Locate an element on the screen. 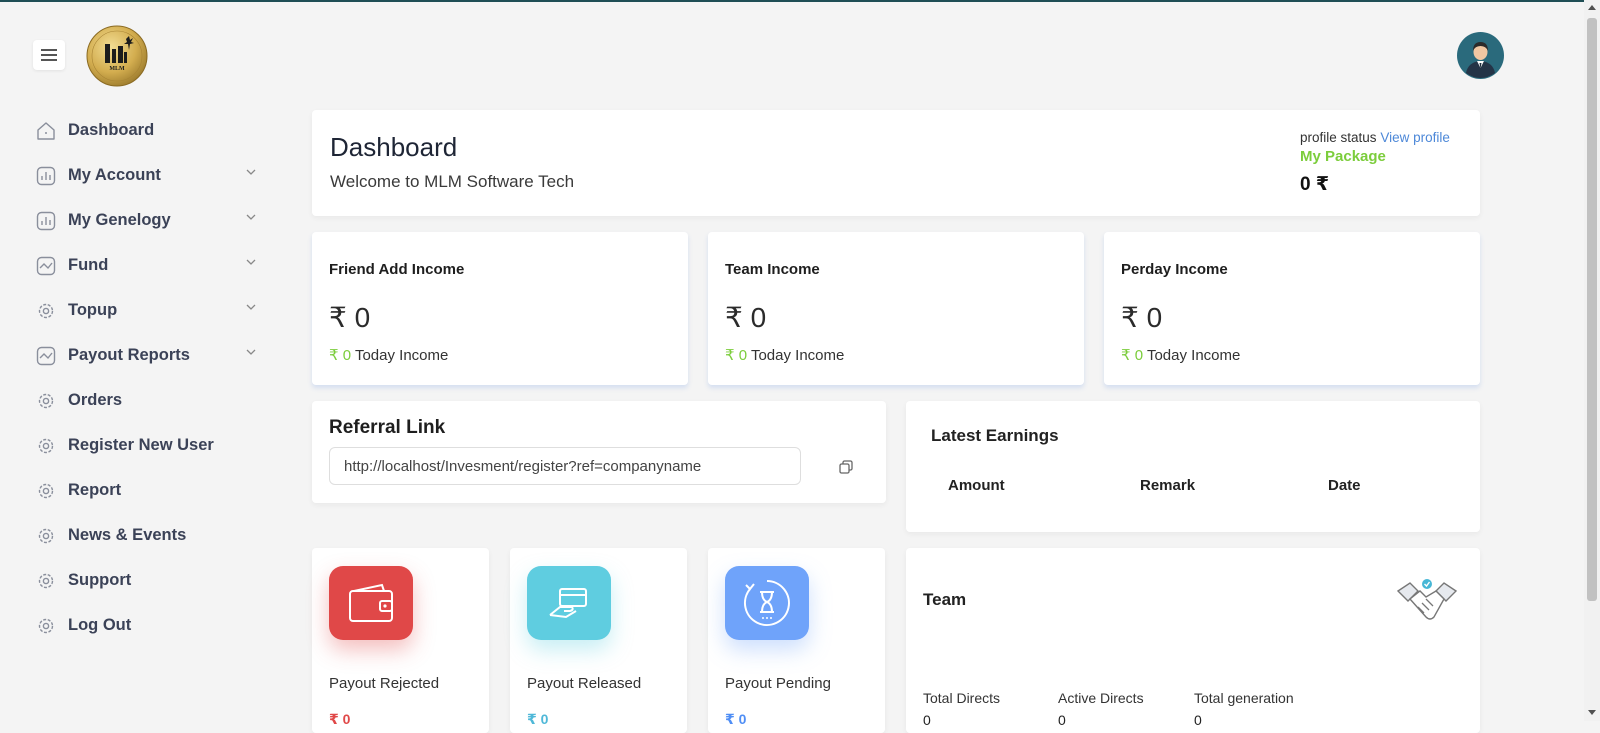 This screenshot has height=733, width=1600. hamburger-icon is located at coordinates (49, 55).